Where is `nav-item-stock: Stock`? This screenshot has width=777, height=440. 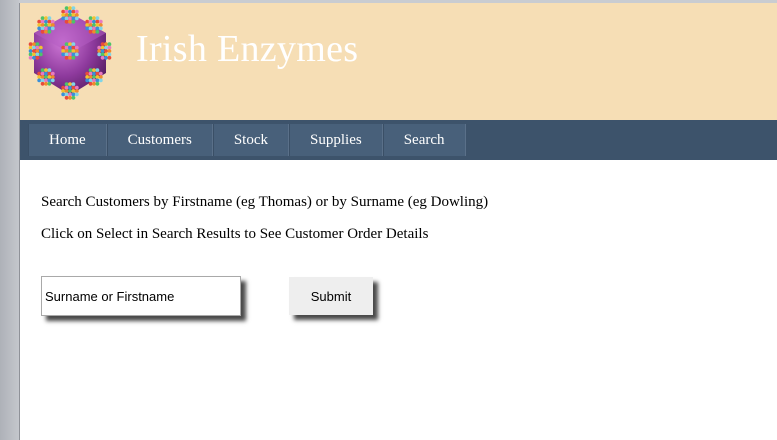 nav-item-stock: Stock is located at coordinates (251, 140).